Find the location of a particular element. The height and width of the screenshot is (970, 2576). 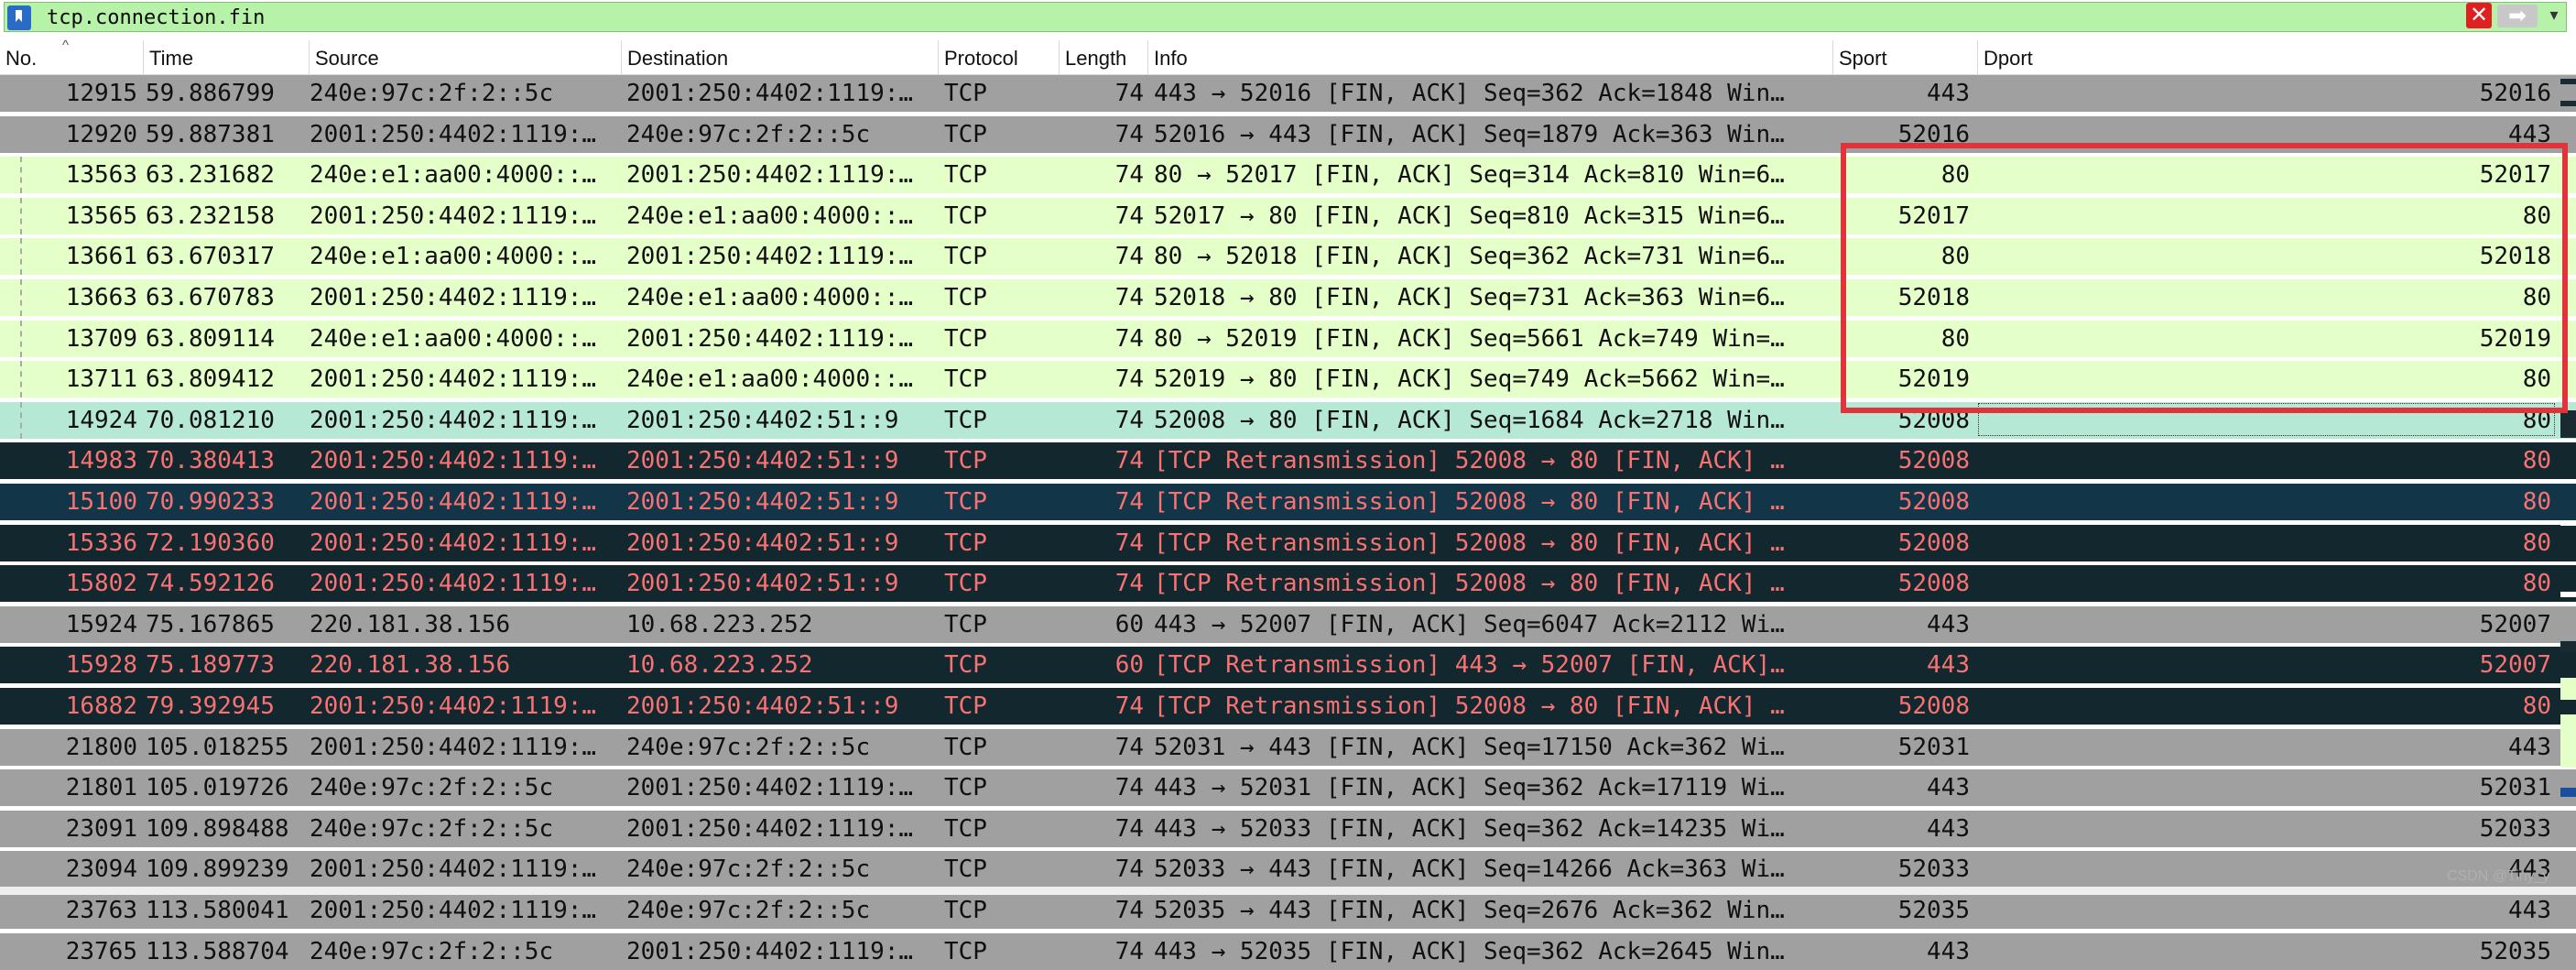

packet-dport: 52033 is located at coordinates (2515, 828).